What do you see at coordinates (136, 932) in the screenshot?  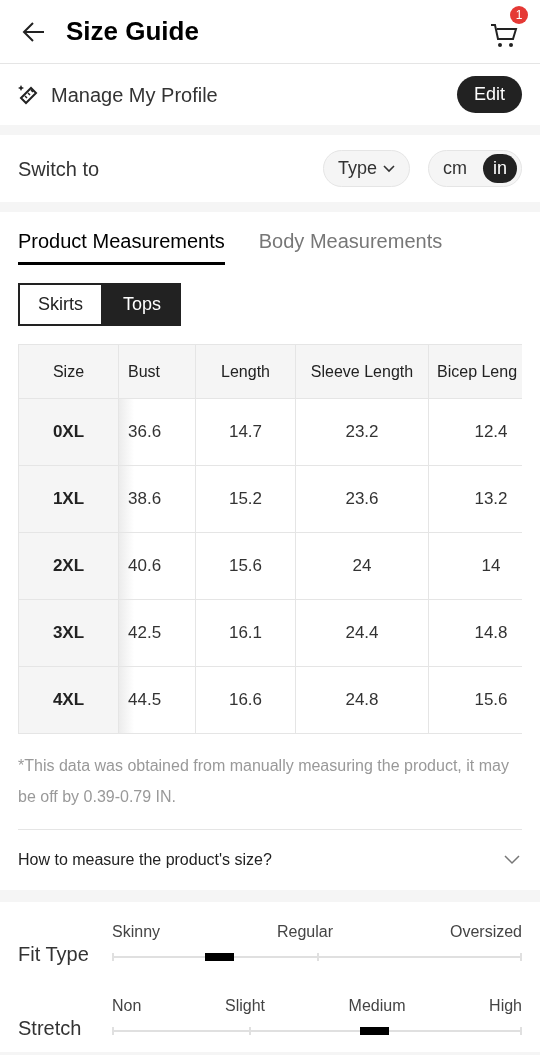 I see `scale-option: Skinny` at bounding box center [136, 932].